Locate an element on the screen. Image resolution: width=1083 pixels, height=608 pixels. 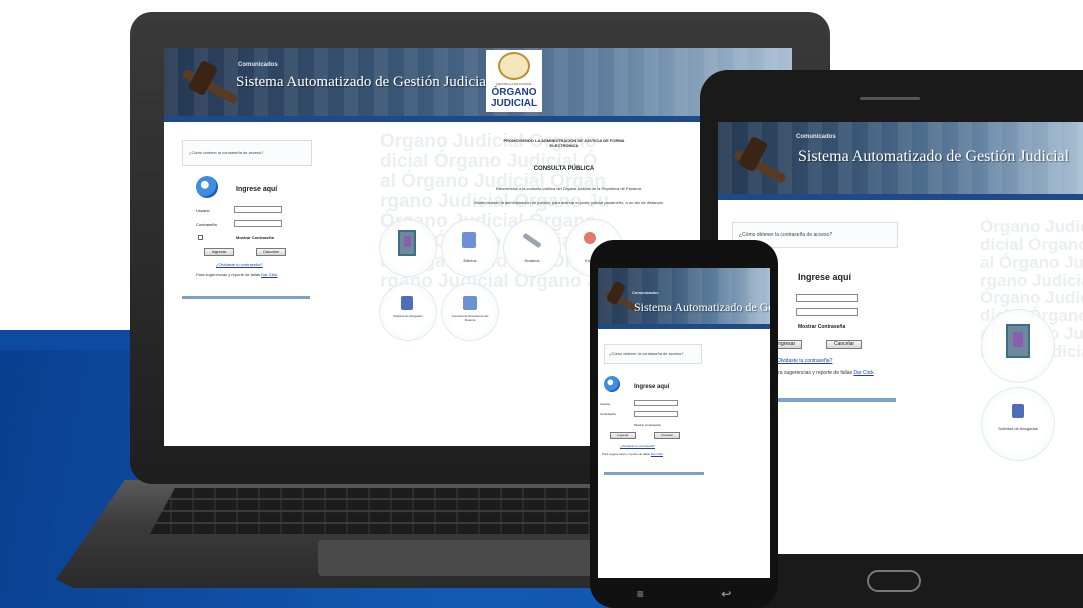
folder-icon is located at coordinates (470, 303).